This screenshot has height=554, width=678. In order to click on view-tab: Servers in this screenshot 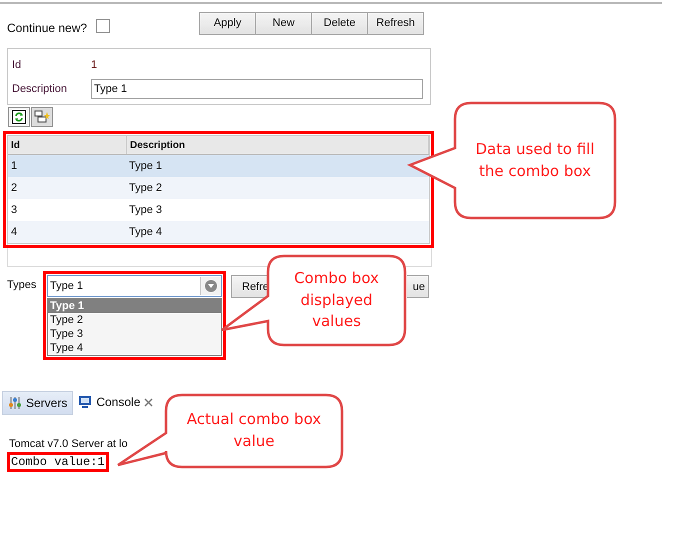, I will do `click(38, 403)`.